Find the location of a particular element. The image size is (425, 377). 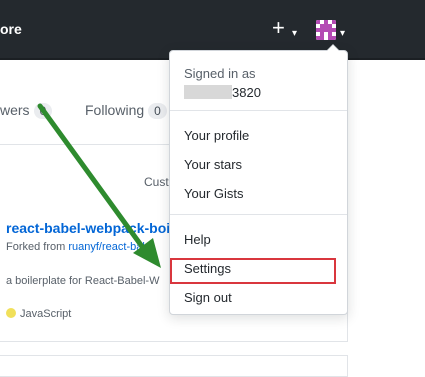

annotation-arrow is located at coordinates (99, 185).